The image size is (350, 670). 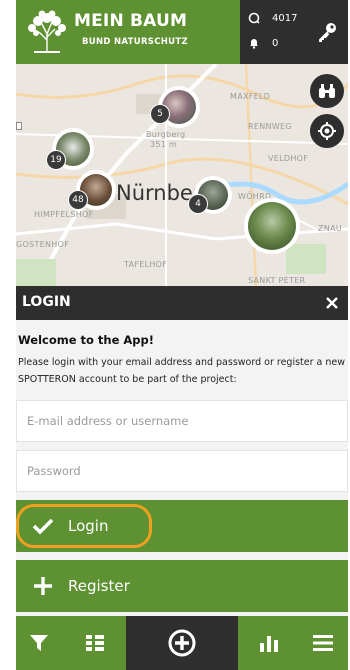 What do you see at coordinates (175, 107) in the screenshot?
I see `map-cluster: 5` at bounding box center [175, 107].